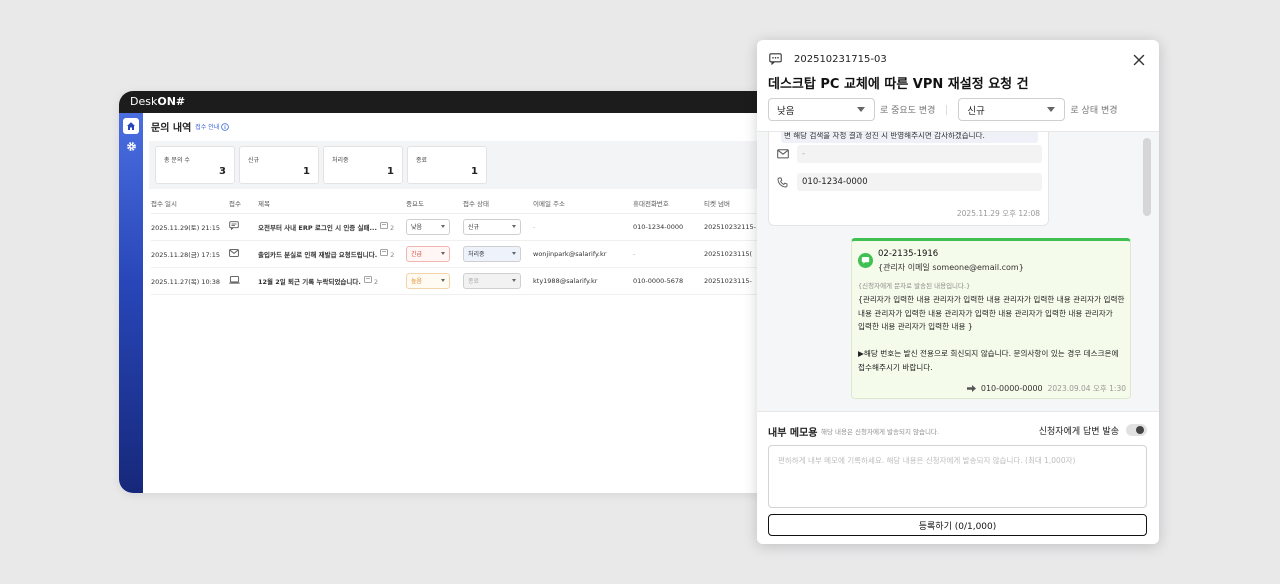  What do you see at coordinates (668, 281) in the screenshot?
I see `cell-phone: 010-0000-5678` at bounding box center [668, 281].